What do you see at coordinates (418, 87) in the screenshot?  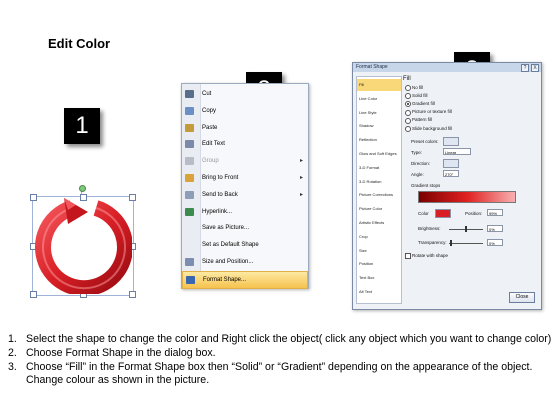 I see `fill-option-label: No fill` at bounding box center [418, 87].